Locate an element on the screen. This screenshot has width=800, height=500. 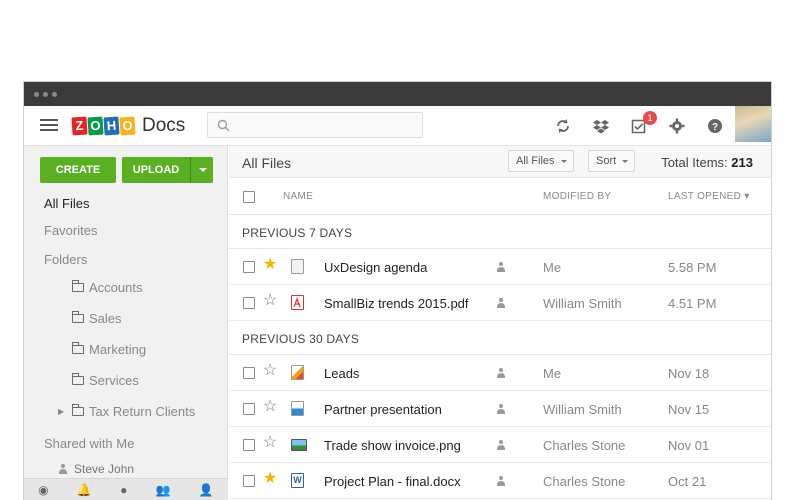
pdf-icon is located at coordinates (297, 302).